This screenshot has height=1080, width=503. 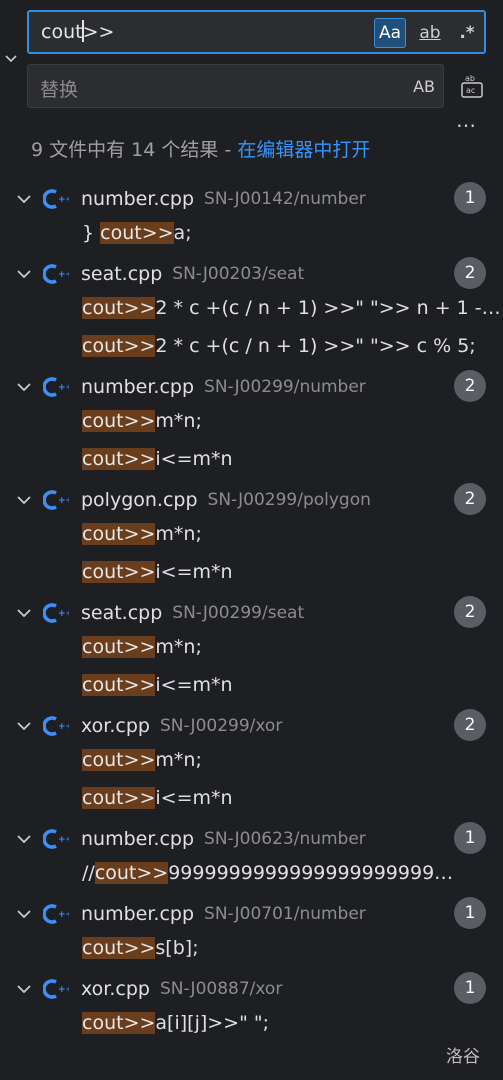 What do you see at coordinates (430, 33) in the screenshot?
I see `whole-word-button: ab` at bounding box center [430, 33].